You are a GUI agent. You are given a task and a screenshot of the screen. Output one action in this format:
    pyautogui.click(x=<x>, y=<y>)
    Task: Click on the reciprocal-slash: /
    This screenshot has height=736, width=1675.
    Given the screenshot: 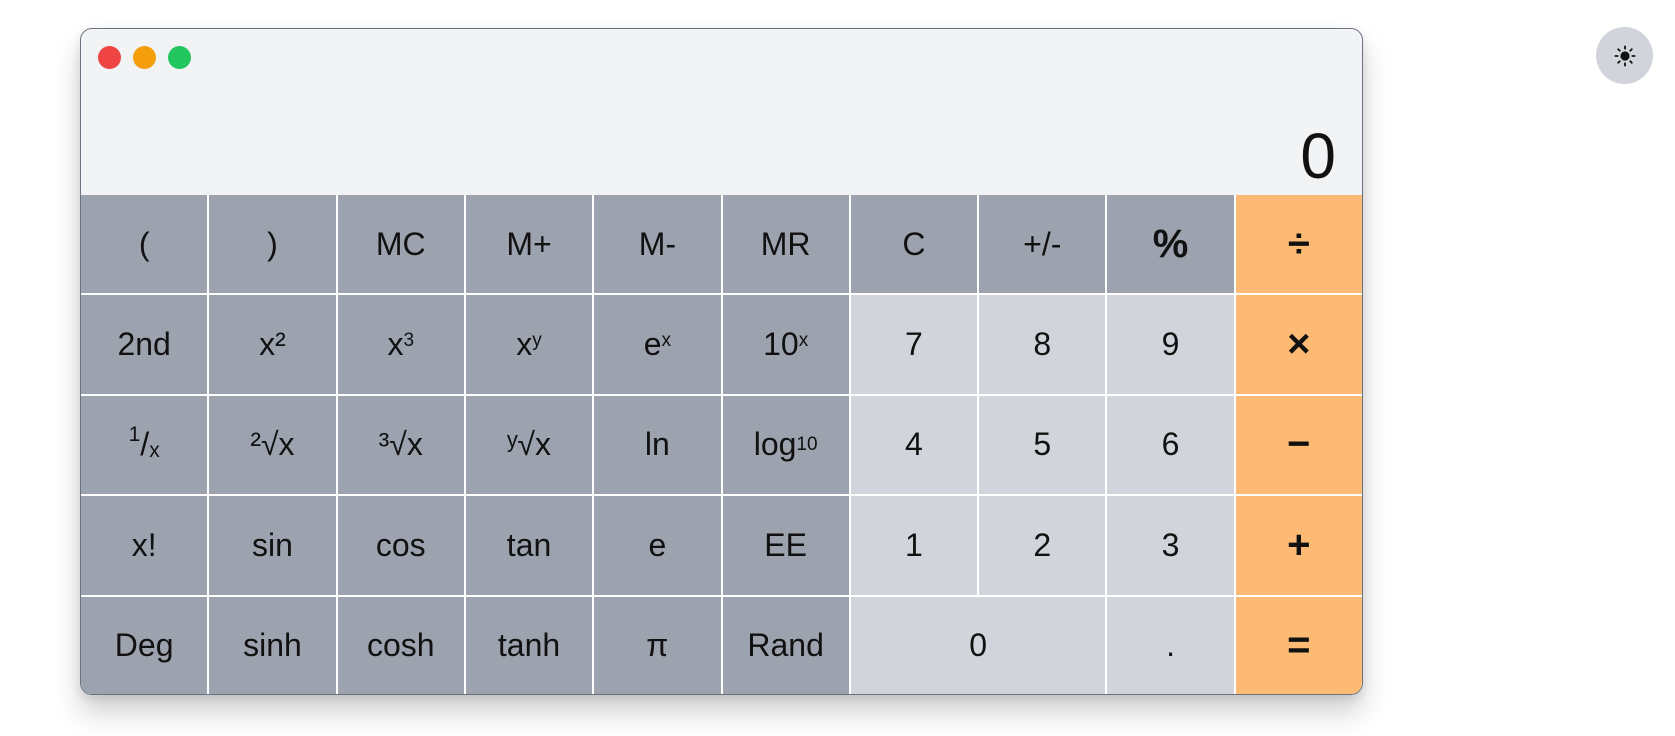 What is the action you would take?
    pyautogui.click(x=145, y=444)
    